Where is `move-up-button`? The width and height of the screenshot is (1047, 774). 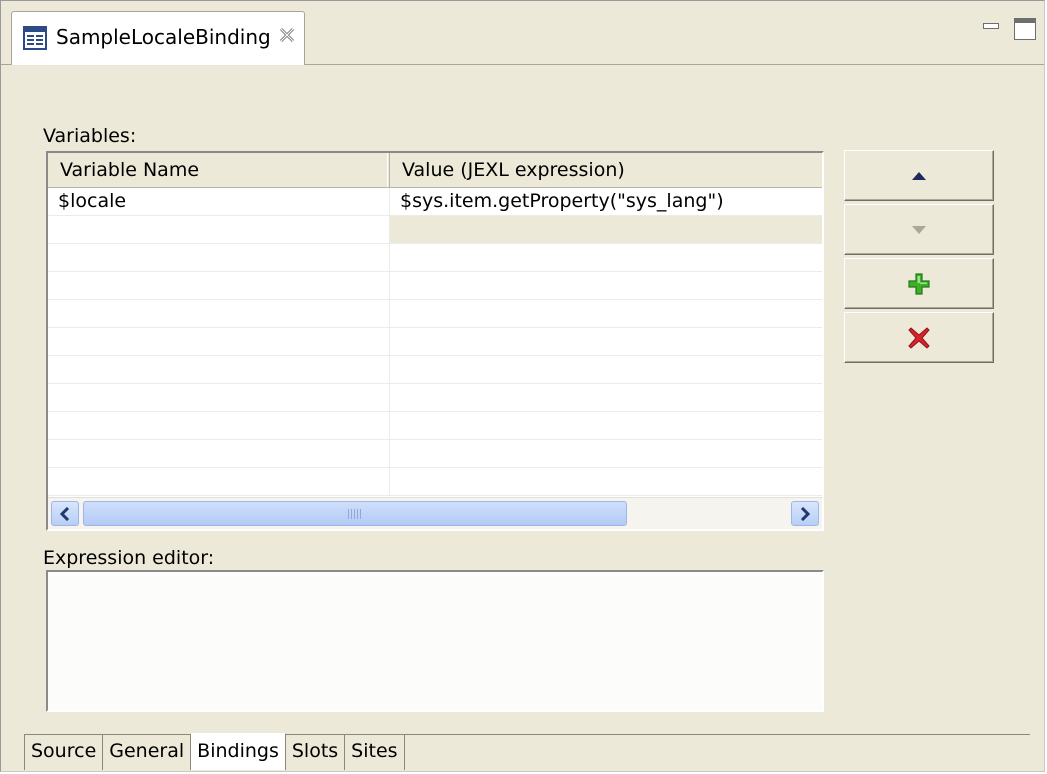 move-up-button is located at coordinates (919, 175).